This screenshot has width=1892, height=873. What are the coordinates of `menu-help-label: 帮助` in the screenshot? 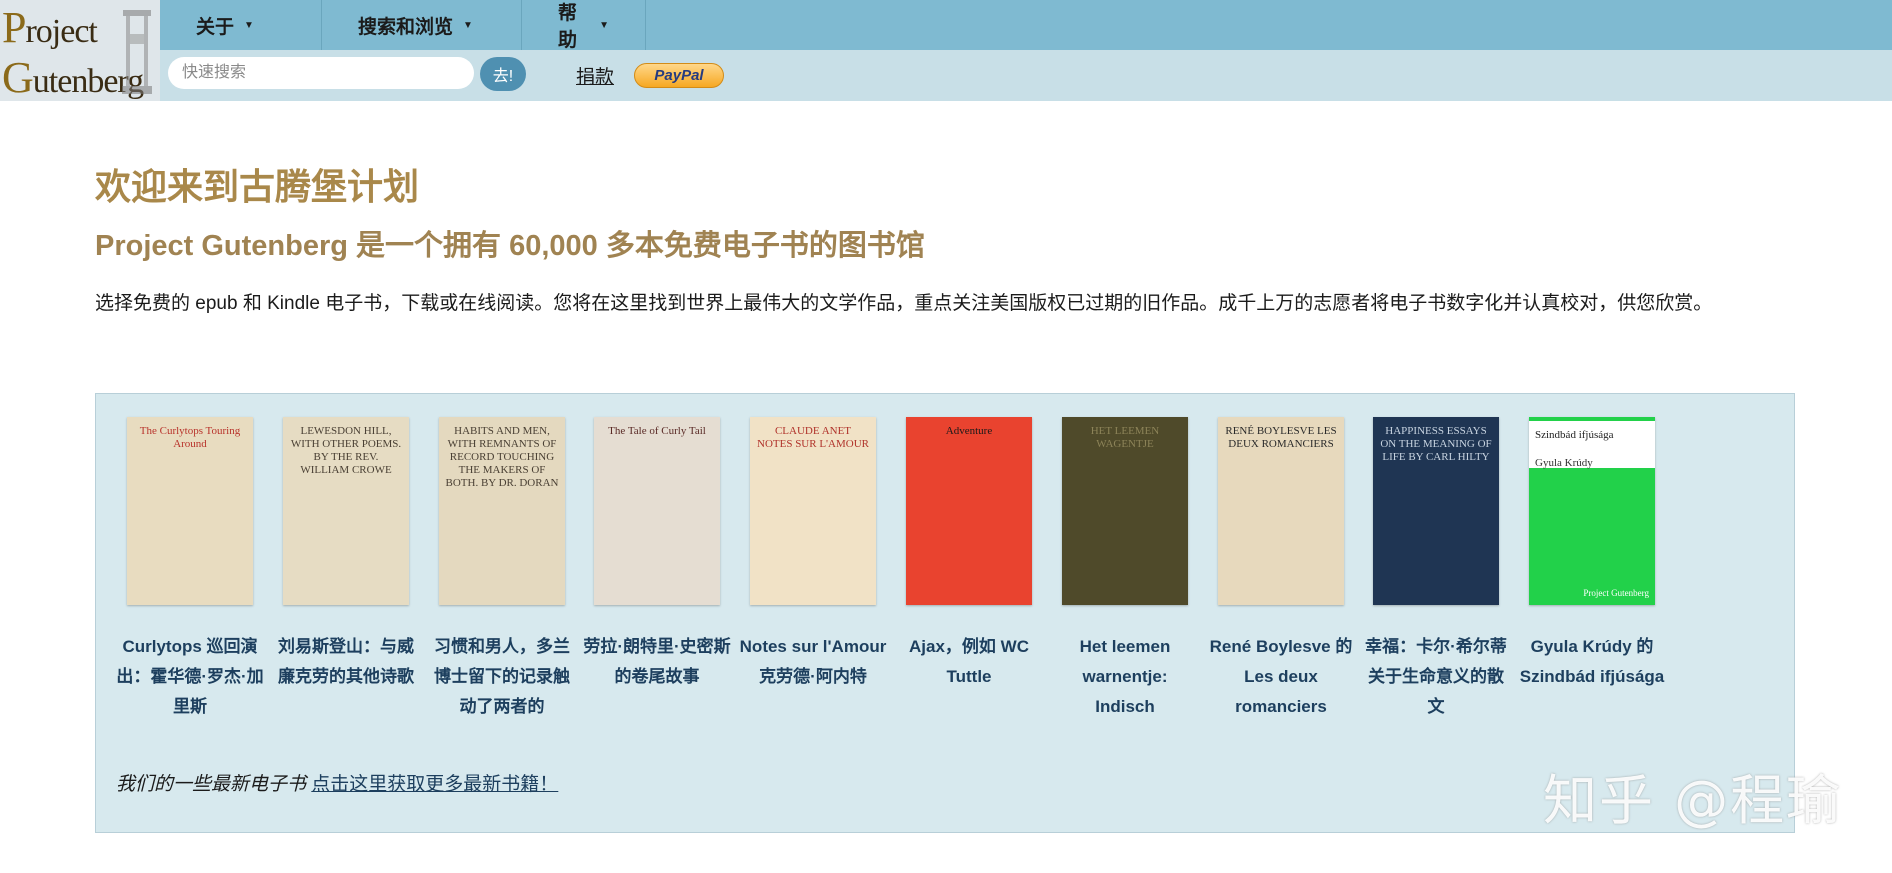 It's located at (568, 27).